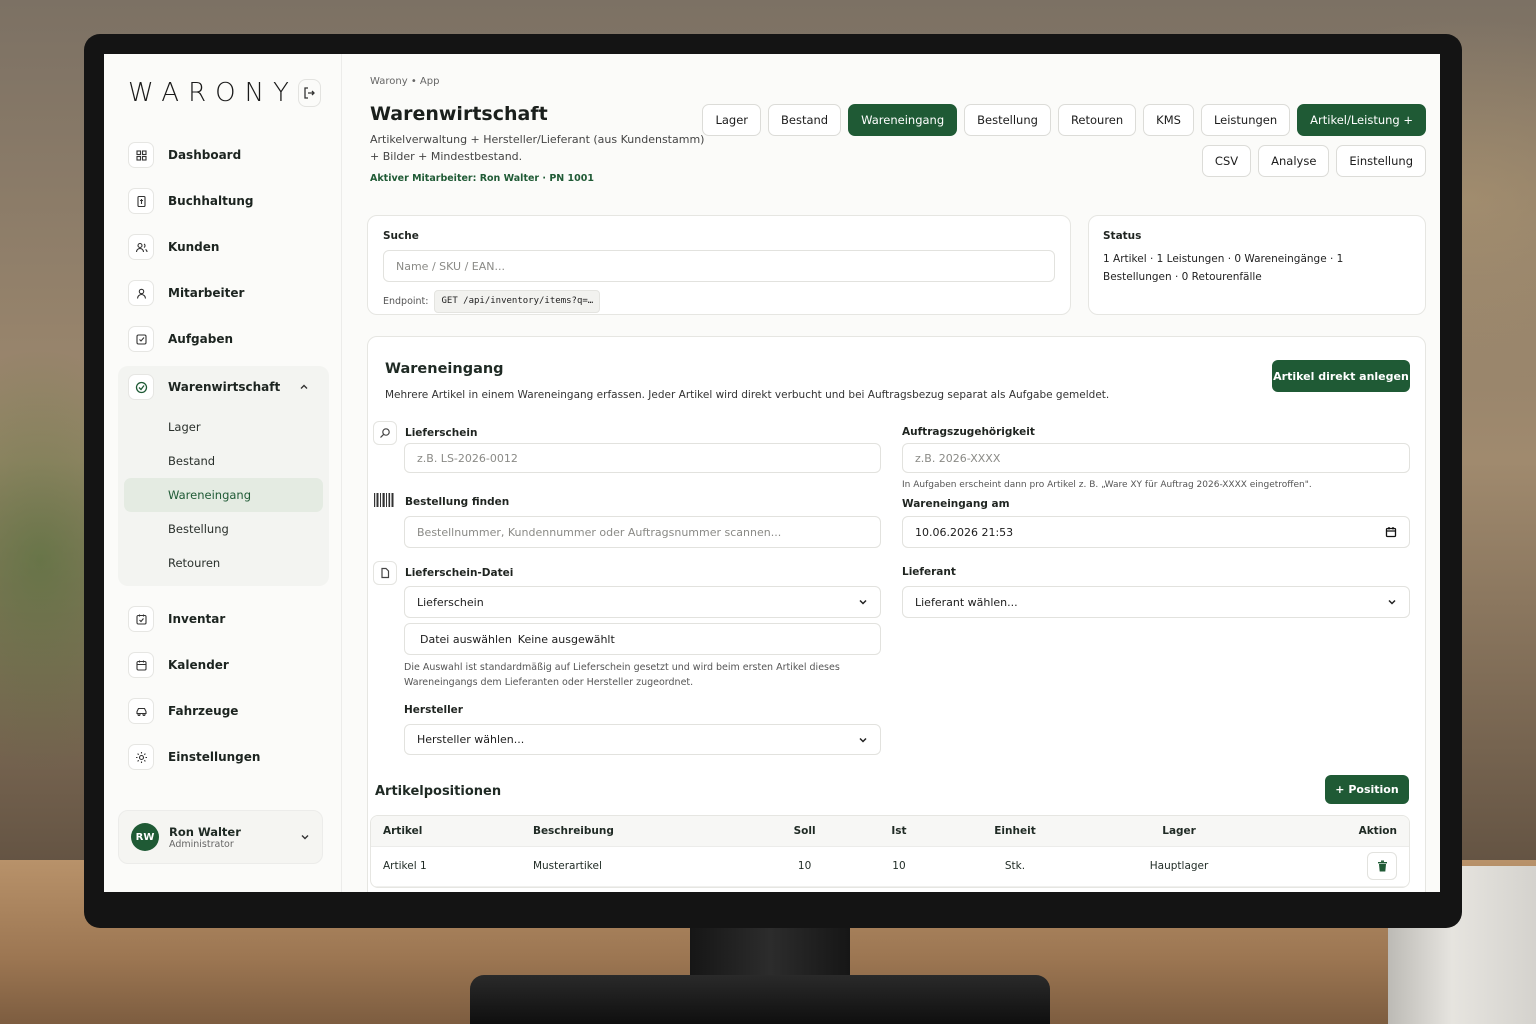 The height and width of the screenshot is (1024, 1536). I want to click on tab-6: Leistungen, so click(1245, 120).